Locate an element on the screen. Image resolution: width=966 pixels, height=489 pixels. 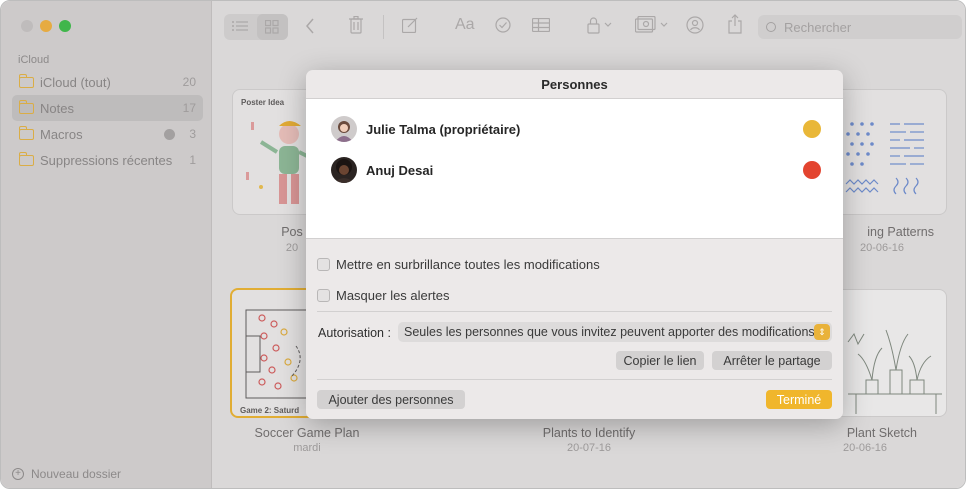
person-row: Anuj Desai is located at coordinates (576, 170).